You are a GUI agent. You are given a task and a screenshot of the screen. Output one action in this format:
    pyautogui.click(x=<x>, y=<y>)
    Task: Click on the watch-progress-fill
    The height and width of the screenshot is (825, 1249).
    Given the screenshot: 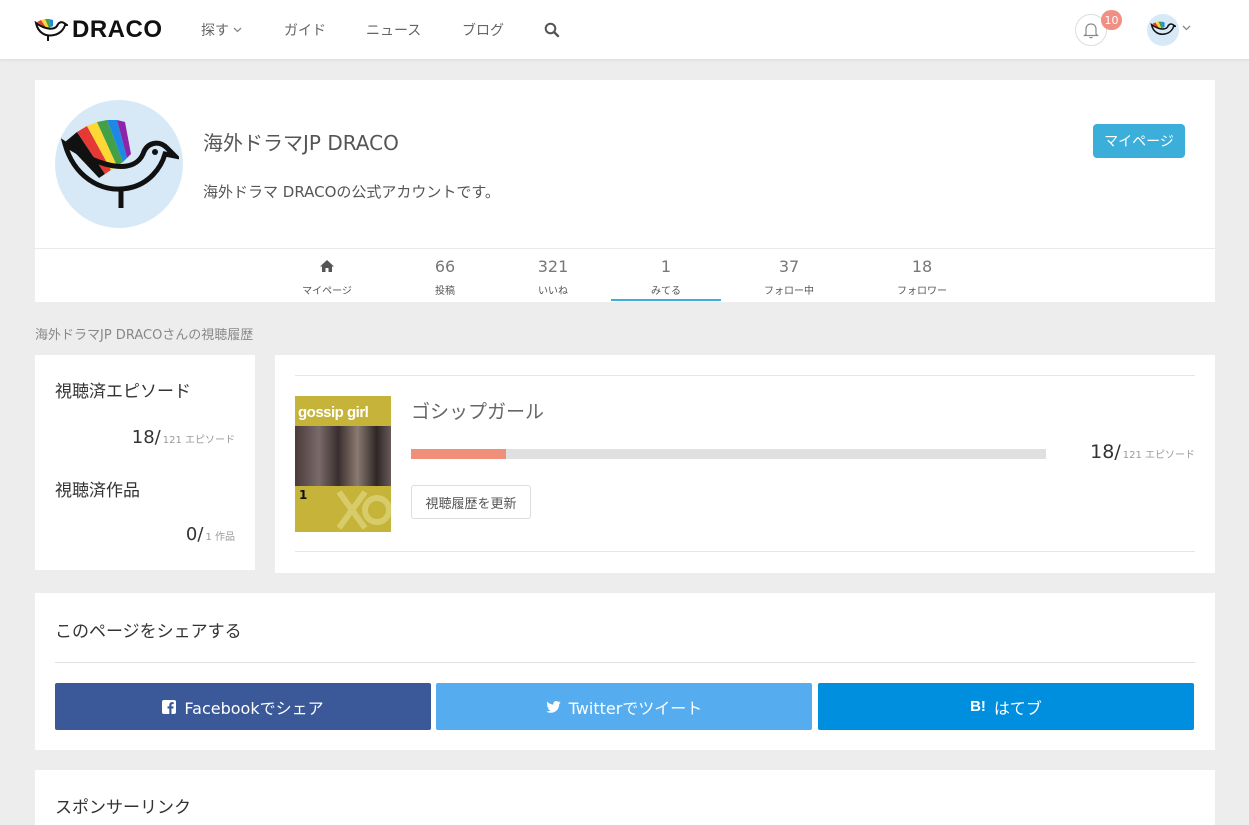 What is the action you would take?
    pyautogui.click(x=458, y=454)
    